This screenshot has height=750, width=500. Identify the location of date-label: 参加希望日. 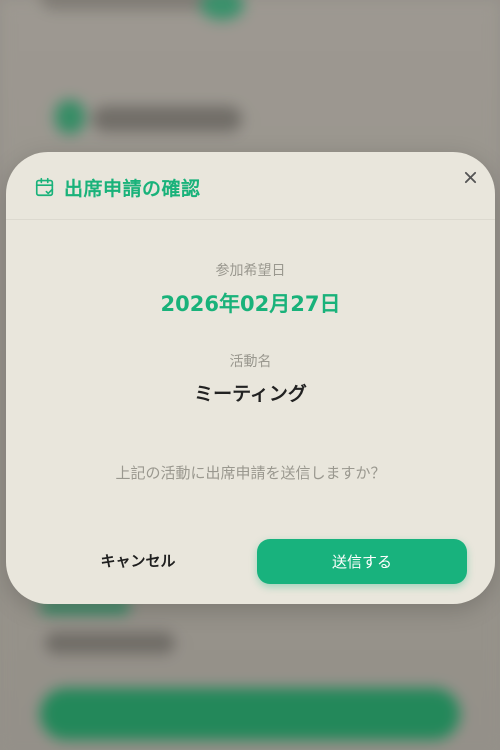
(250, 271).